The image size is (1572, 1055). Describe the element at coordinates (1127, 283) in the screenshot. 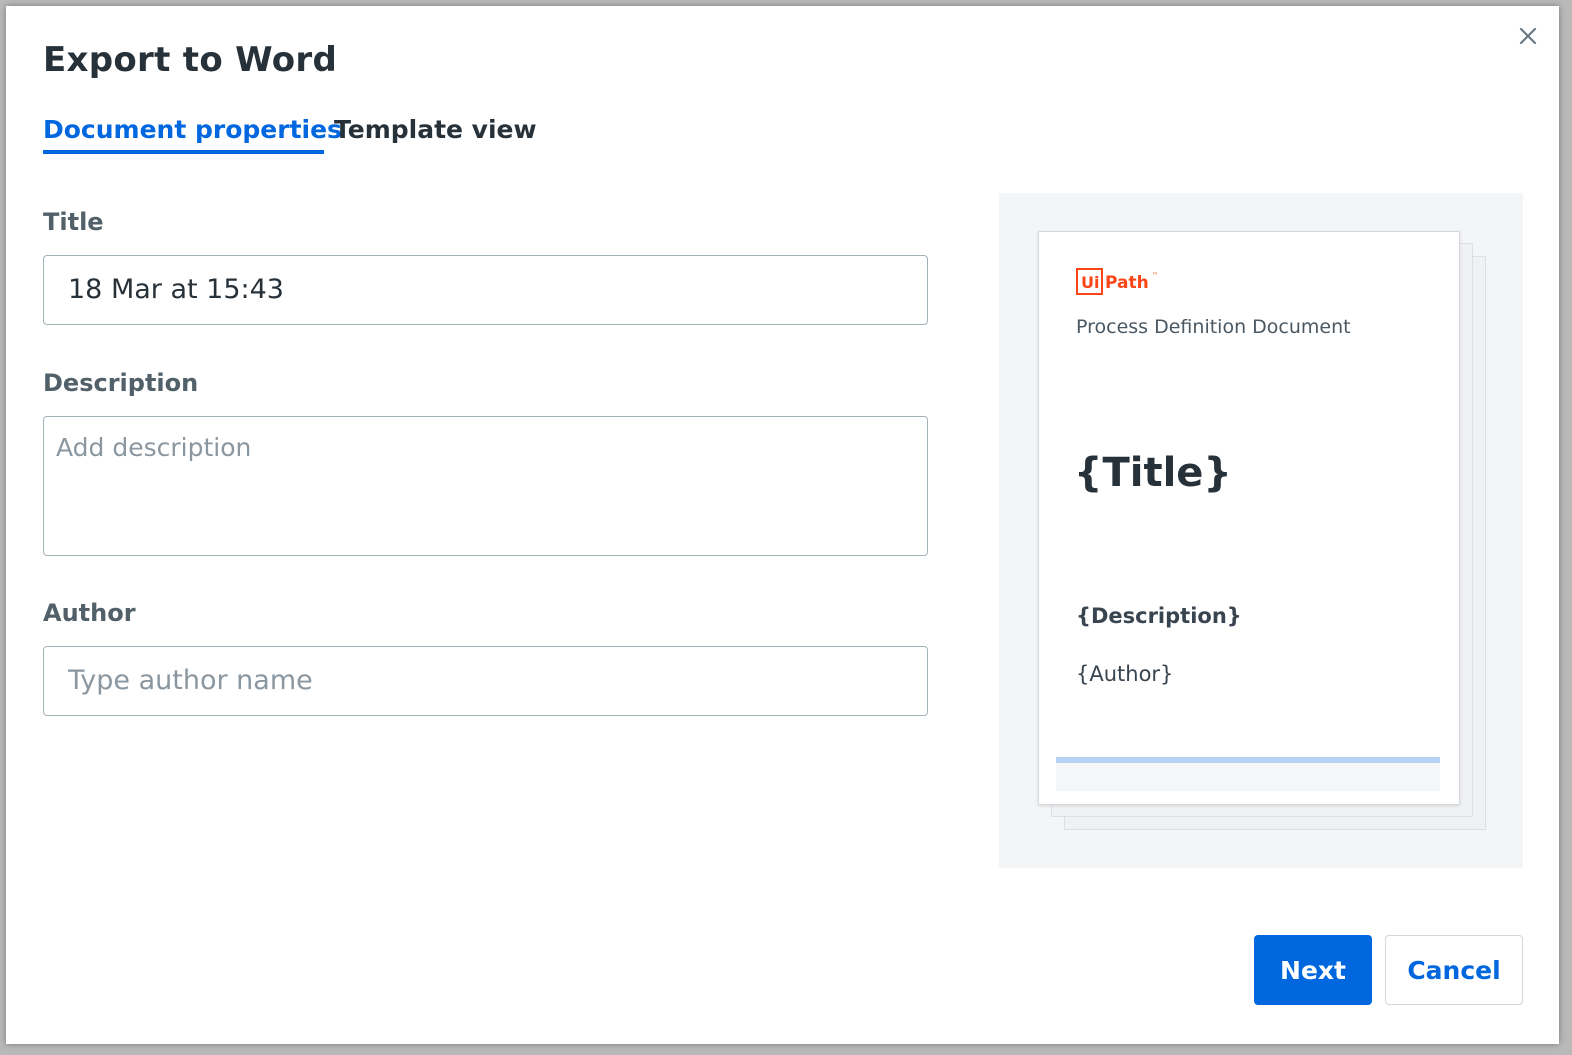

I see `svg-text: Path` at that location.